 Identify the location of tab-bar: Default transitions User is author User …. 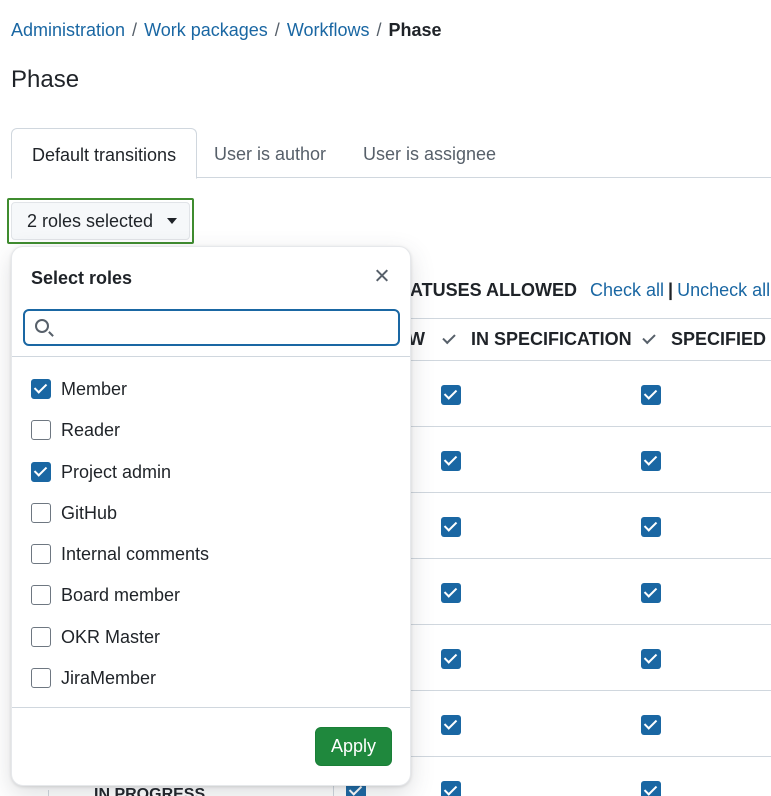
(391, 153).